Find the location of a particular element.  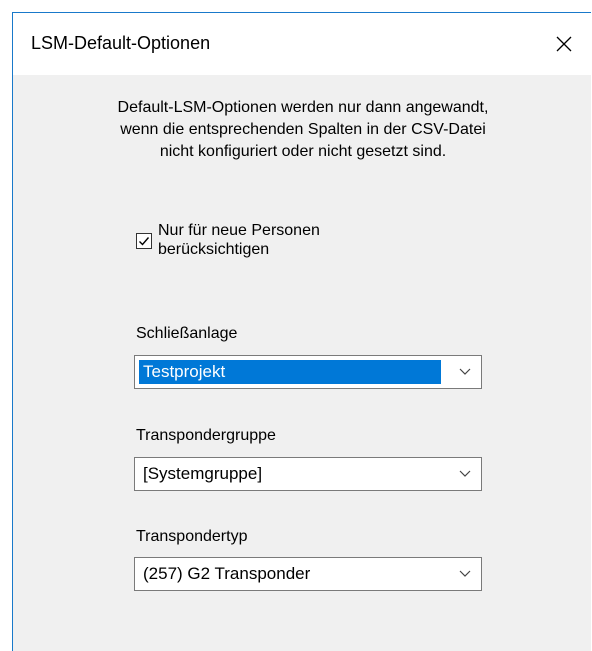

close-icon is located at coordinates (564, 44).